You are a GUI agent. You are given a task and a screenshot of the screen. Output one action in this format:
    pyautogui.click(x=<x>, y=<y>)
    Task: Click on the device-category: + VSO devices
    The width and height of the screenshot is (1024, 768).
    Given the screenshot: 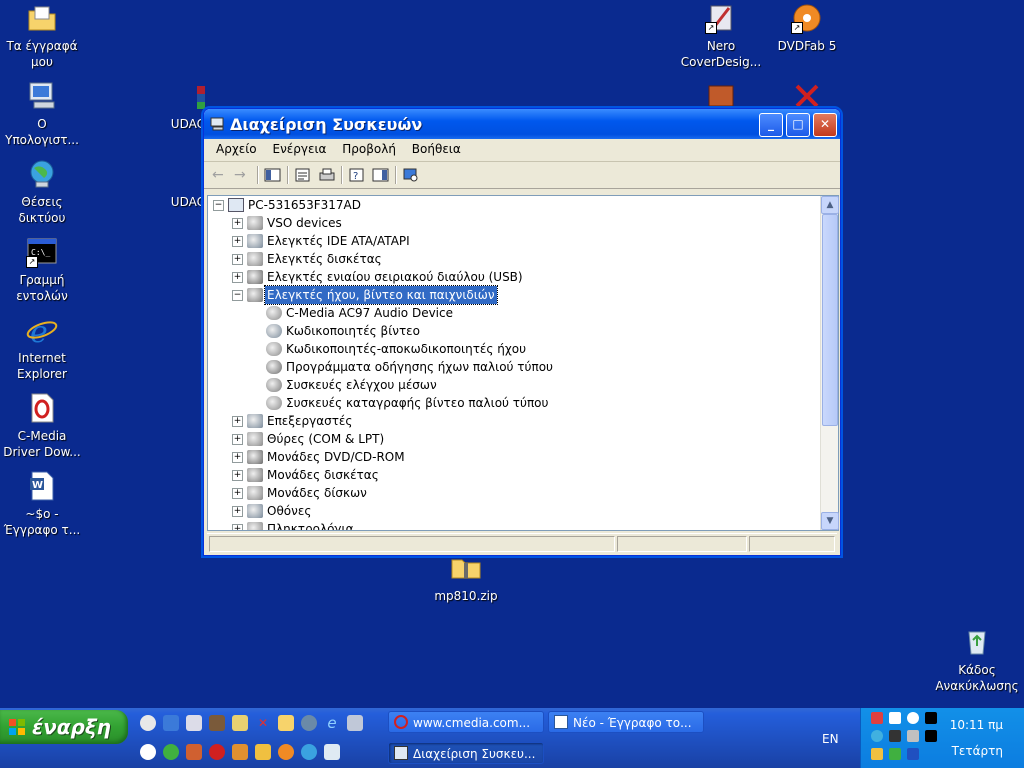 What is the action you would take?
    pyautogui.click(x=508, y=223)
    